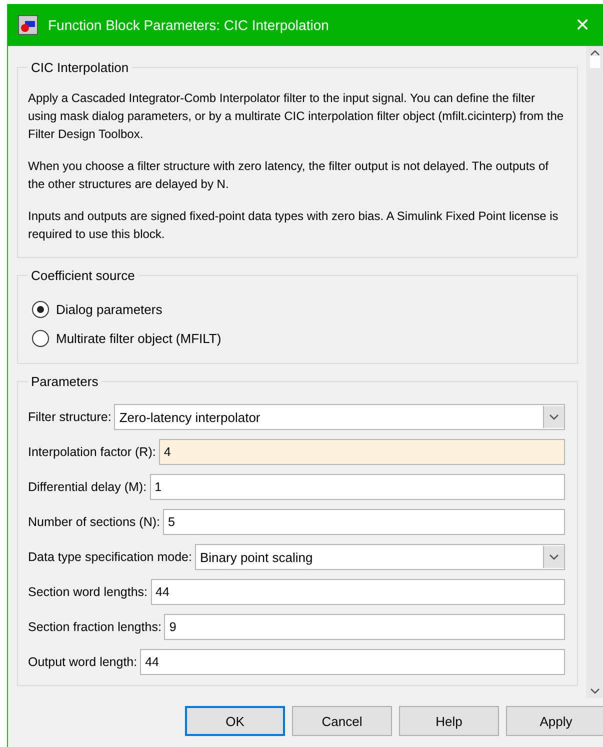  I want to click on input-field: 5, so click(363, 522).